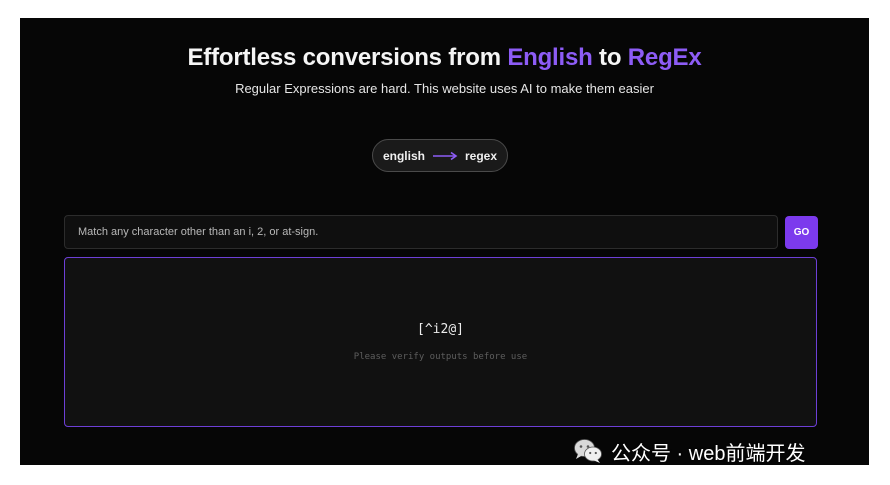 This screenshot has height=485, width=890. What do you see at coordinates (403, 155) in the screenshot?
I see `mode-from-label: english` at bounding box center [403, 155].